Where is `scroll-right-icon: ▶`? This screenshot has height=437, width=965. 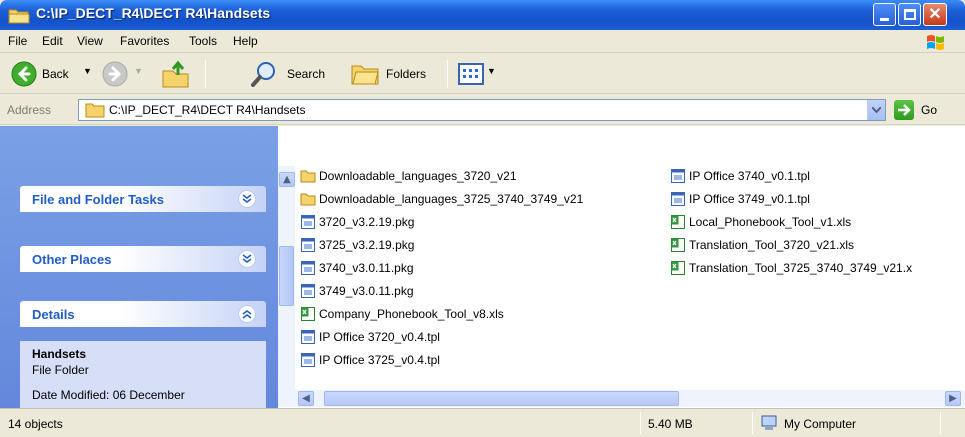 scroll-right-icon: ▶ is located at coordinates (953, 398).